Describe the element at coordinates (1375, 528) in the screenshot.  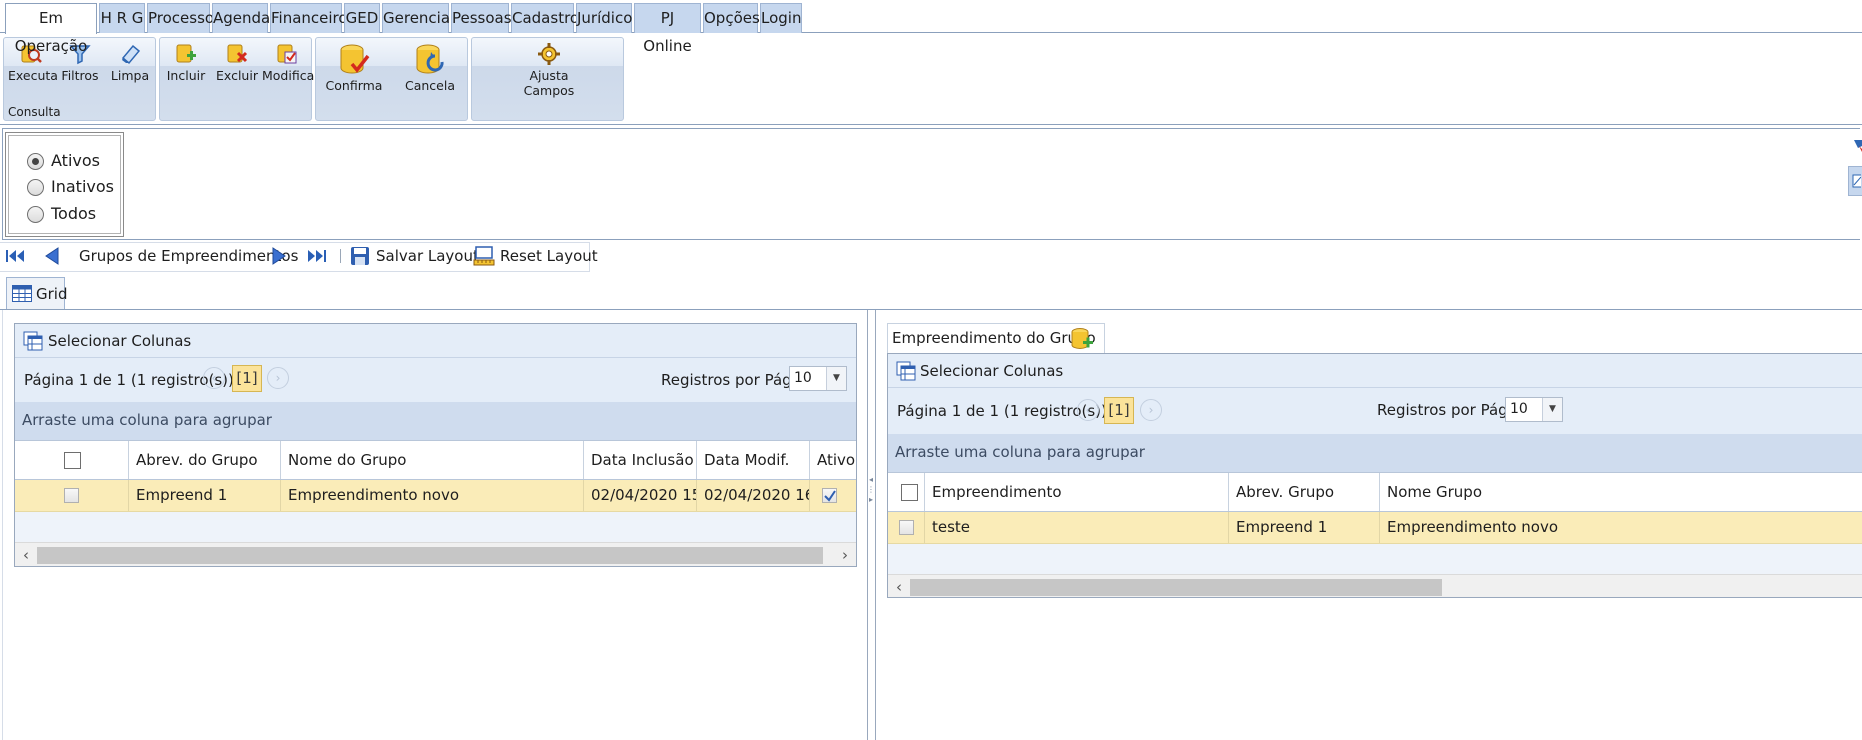
I see `table-row: teste Empreend 1 Empreendimento novo` at that location.